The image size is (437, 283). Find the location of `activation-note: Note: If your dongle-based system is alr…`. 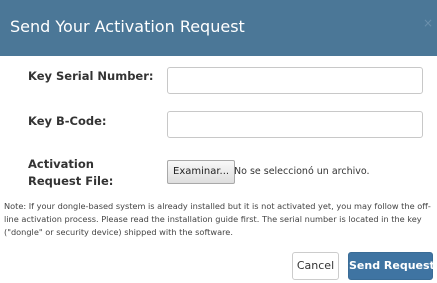

activation-note: Note: If your dongle-based system is alr… is located at coordinates (217, 219).